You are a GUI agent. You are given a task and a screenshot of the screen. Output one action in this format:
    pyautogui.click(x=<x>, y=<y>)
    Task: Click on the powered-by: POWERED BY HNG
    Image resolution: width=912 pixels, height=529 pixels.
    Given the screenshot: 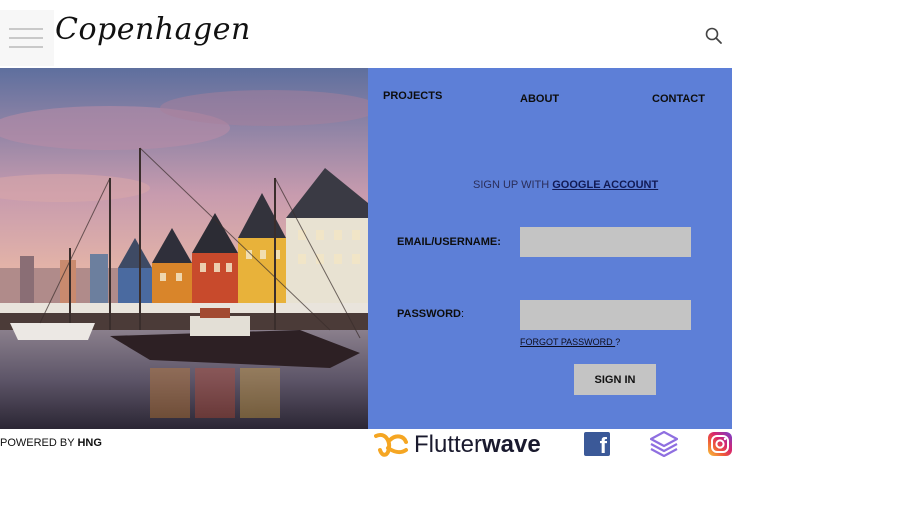 What is the action you would take?
    pyautogui.click(x=51, y=443)
    